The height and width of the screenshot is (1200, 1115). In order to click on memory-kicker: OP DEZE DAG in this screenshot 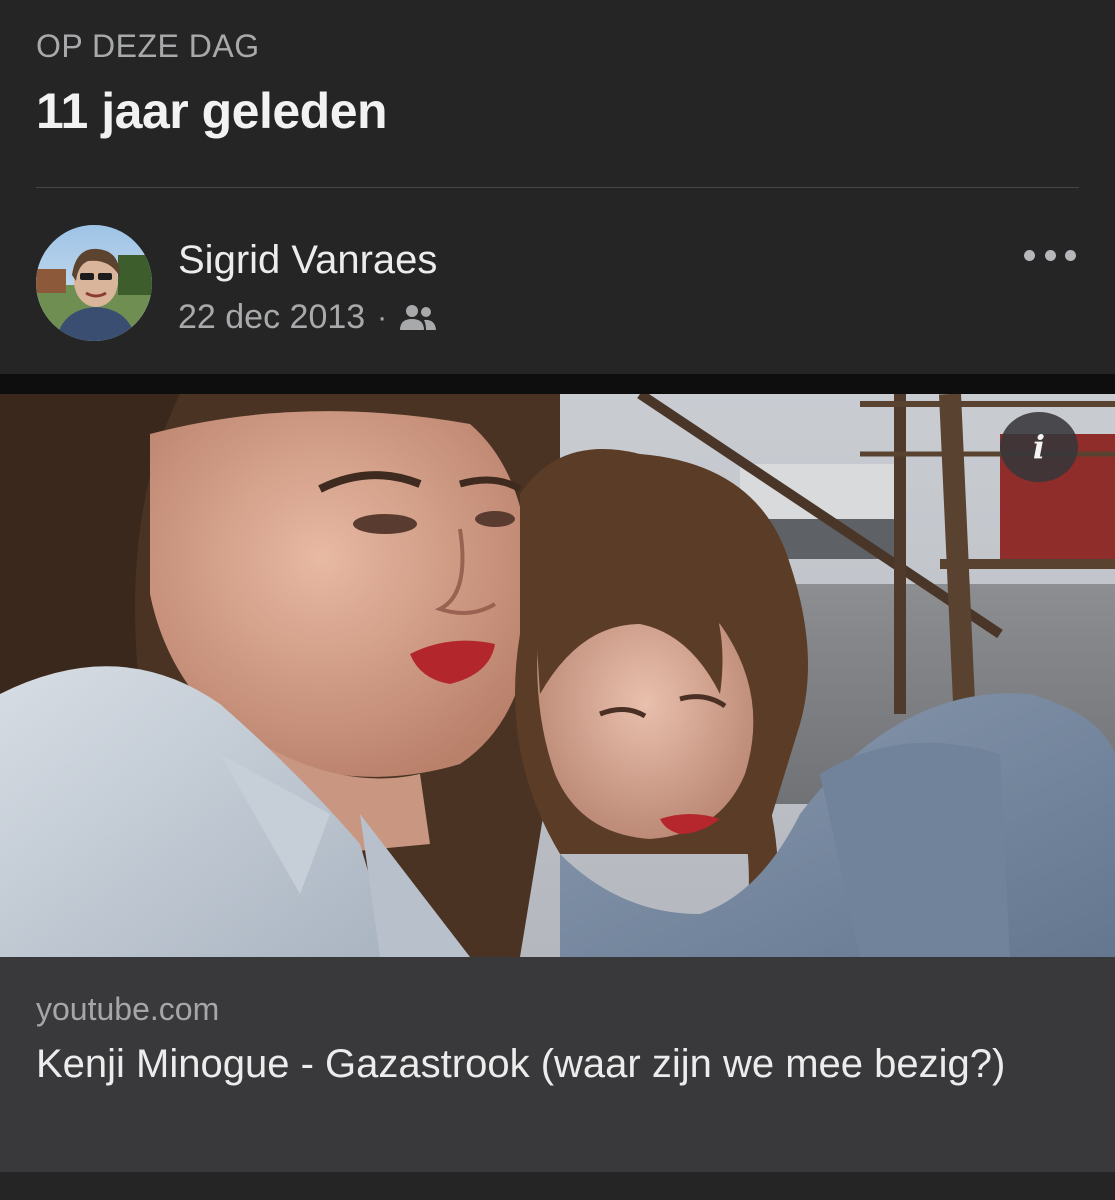, I will do `click(148, 46)`.